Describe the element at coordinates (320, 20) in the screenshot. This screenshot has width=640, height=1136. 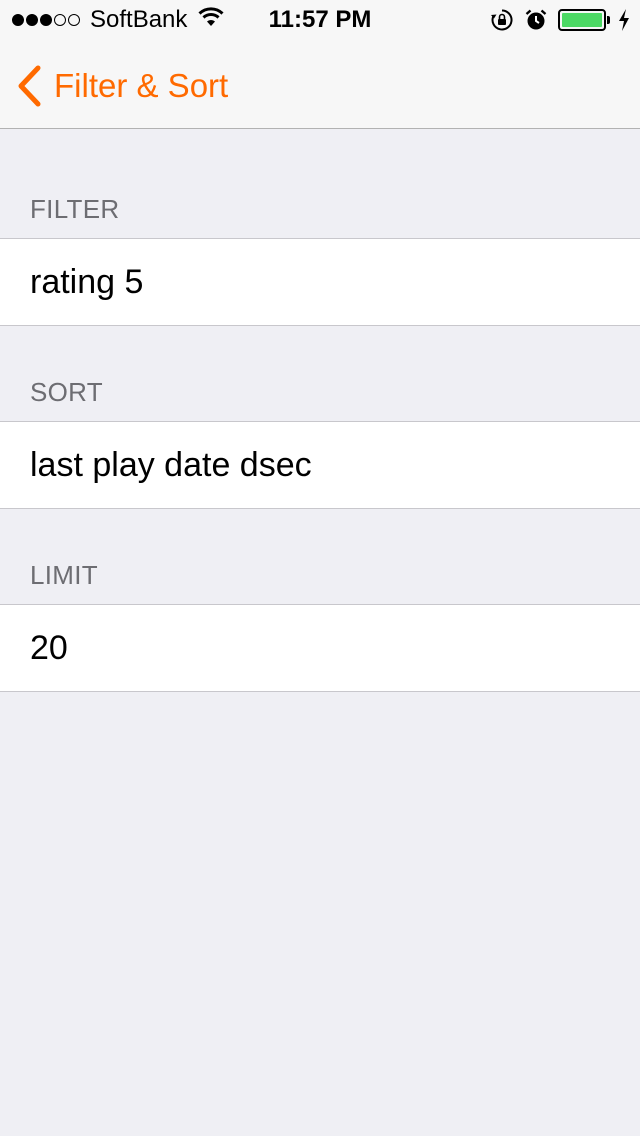
I see `status-bar: SoftBank 11:57 PM` at that location.